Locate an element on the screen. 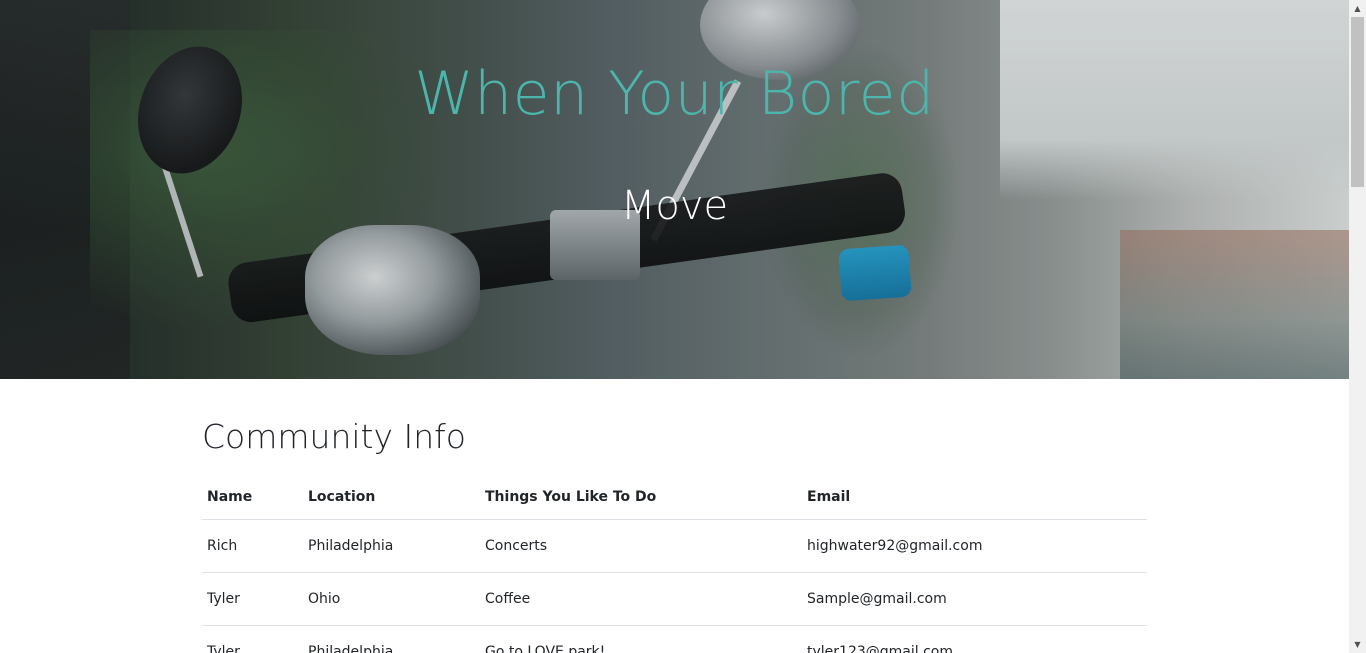  hero-subtitle: Move is located at coordinates (674, 206).